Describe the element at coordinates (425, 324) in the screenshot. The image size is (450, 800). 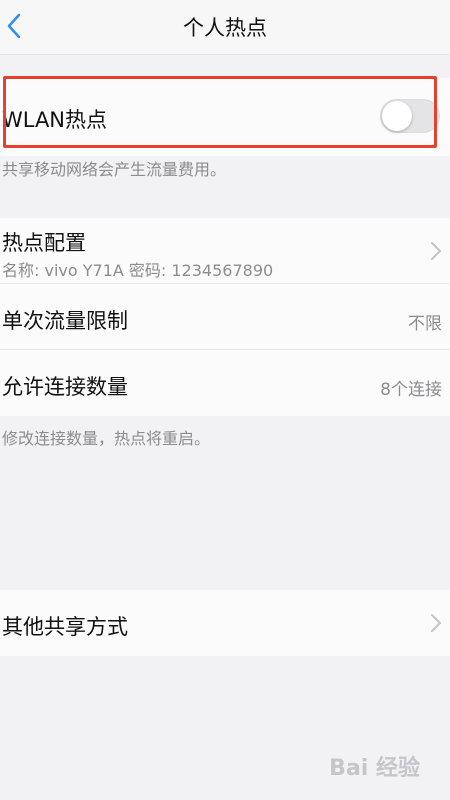
I see `data-limit-value: 不限` at that location.